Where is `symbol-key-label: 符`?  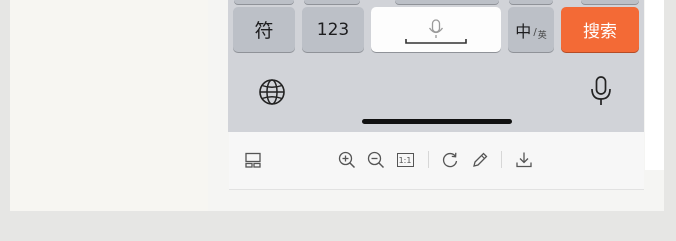
symbol-key-label: 符 is located at coordinates (264, 31).